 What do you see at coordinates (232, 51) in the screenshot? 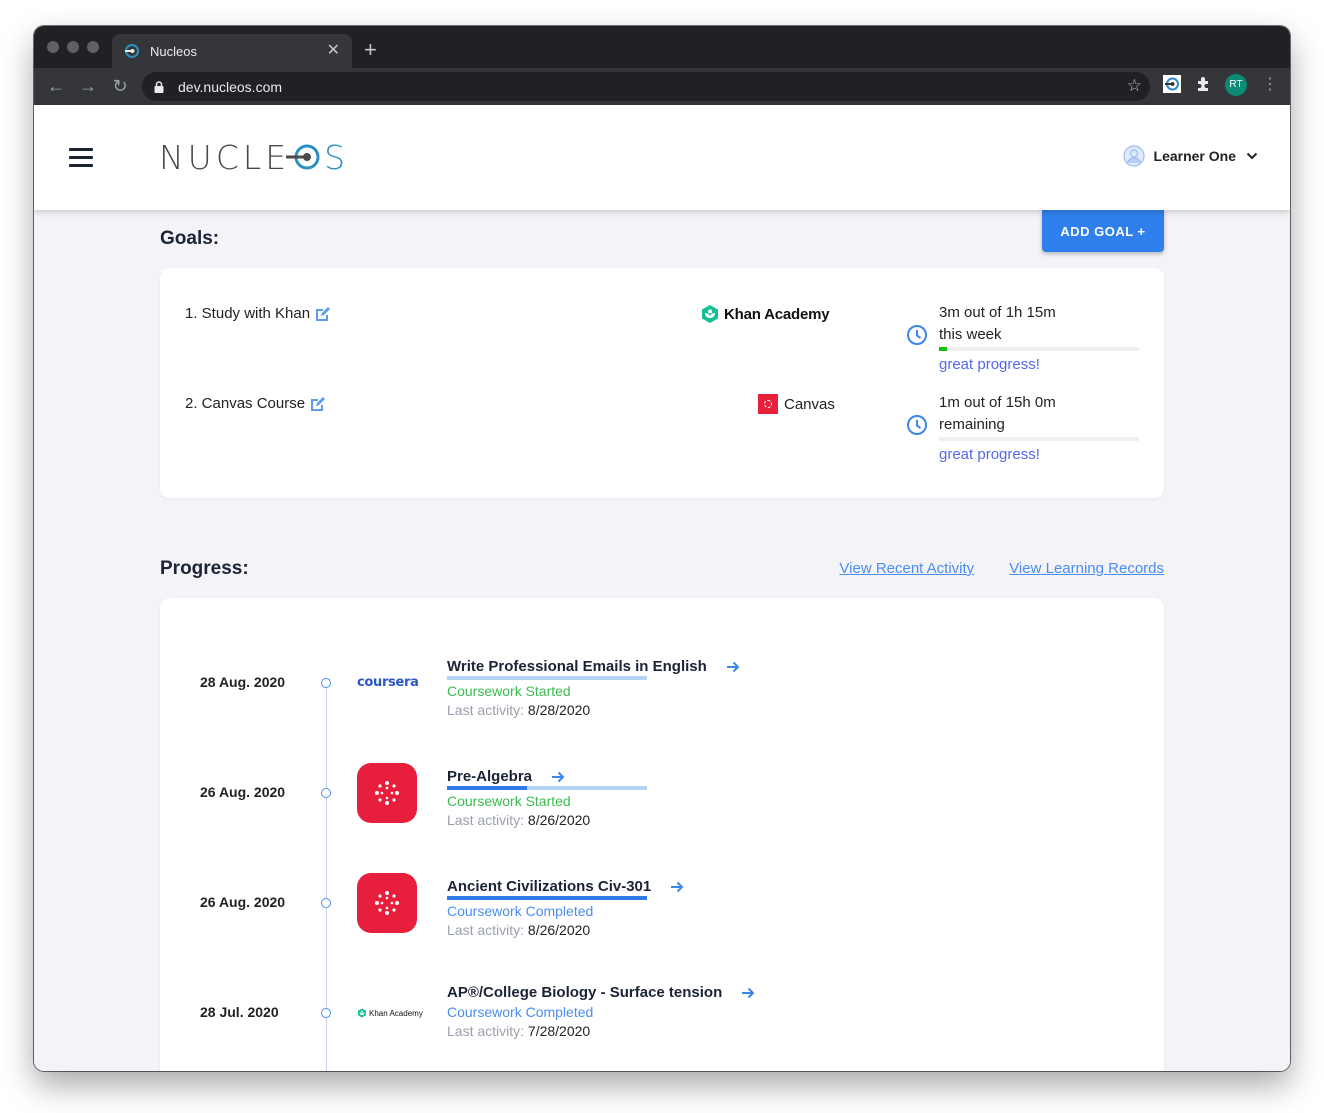
I see `browser-tab-active: Nucleos ✕` at bounding box center [232, 51].